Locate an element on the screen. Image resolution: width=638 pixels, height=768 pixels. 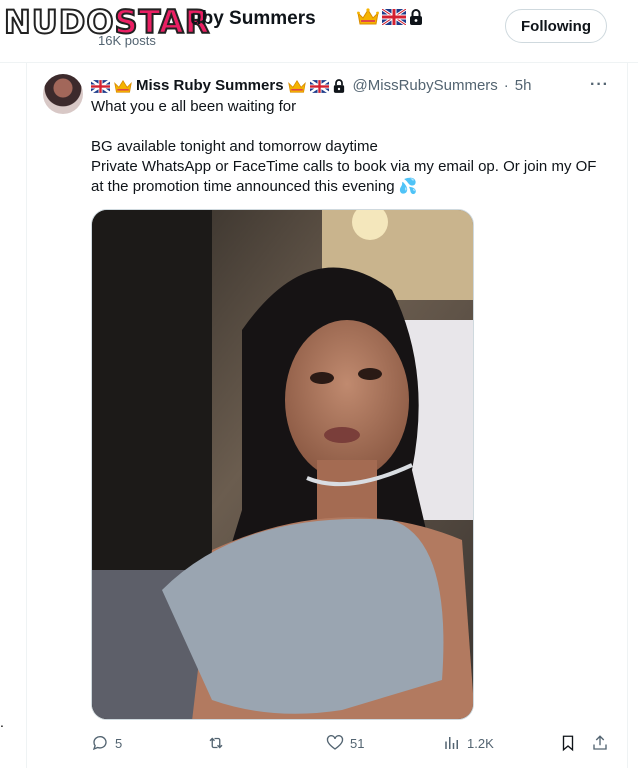
like-count: 51 is located at coordinates (357, 743).